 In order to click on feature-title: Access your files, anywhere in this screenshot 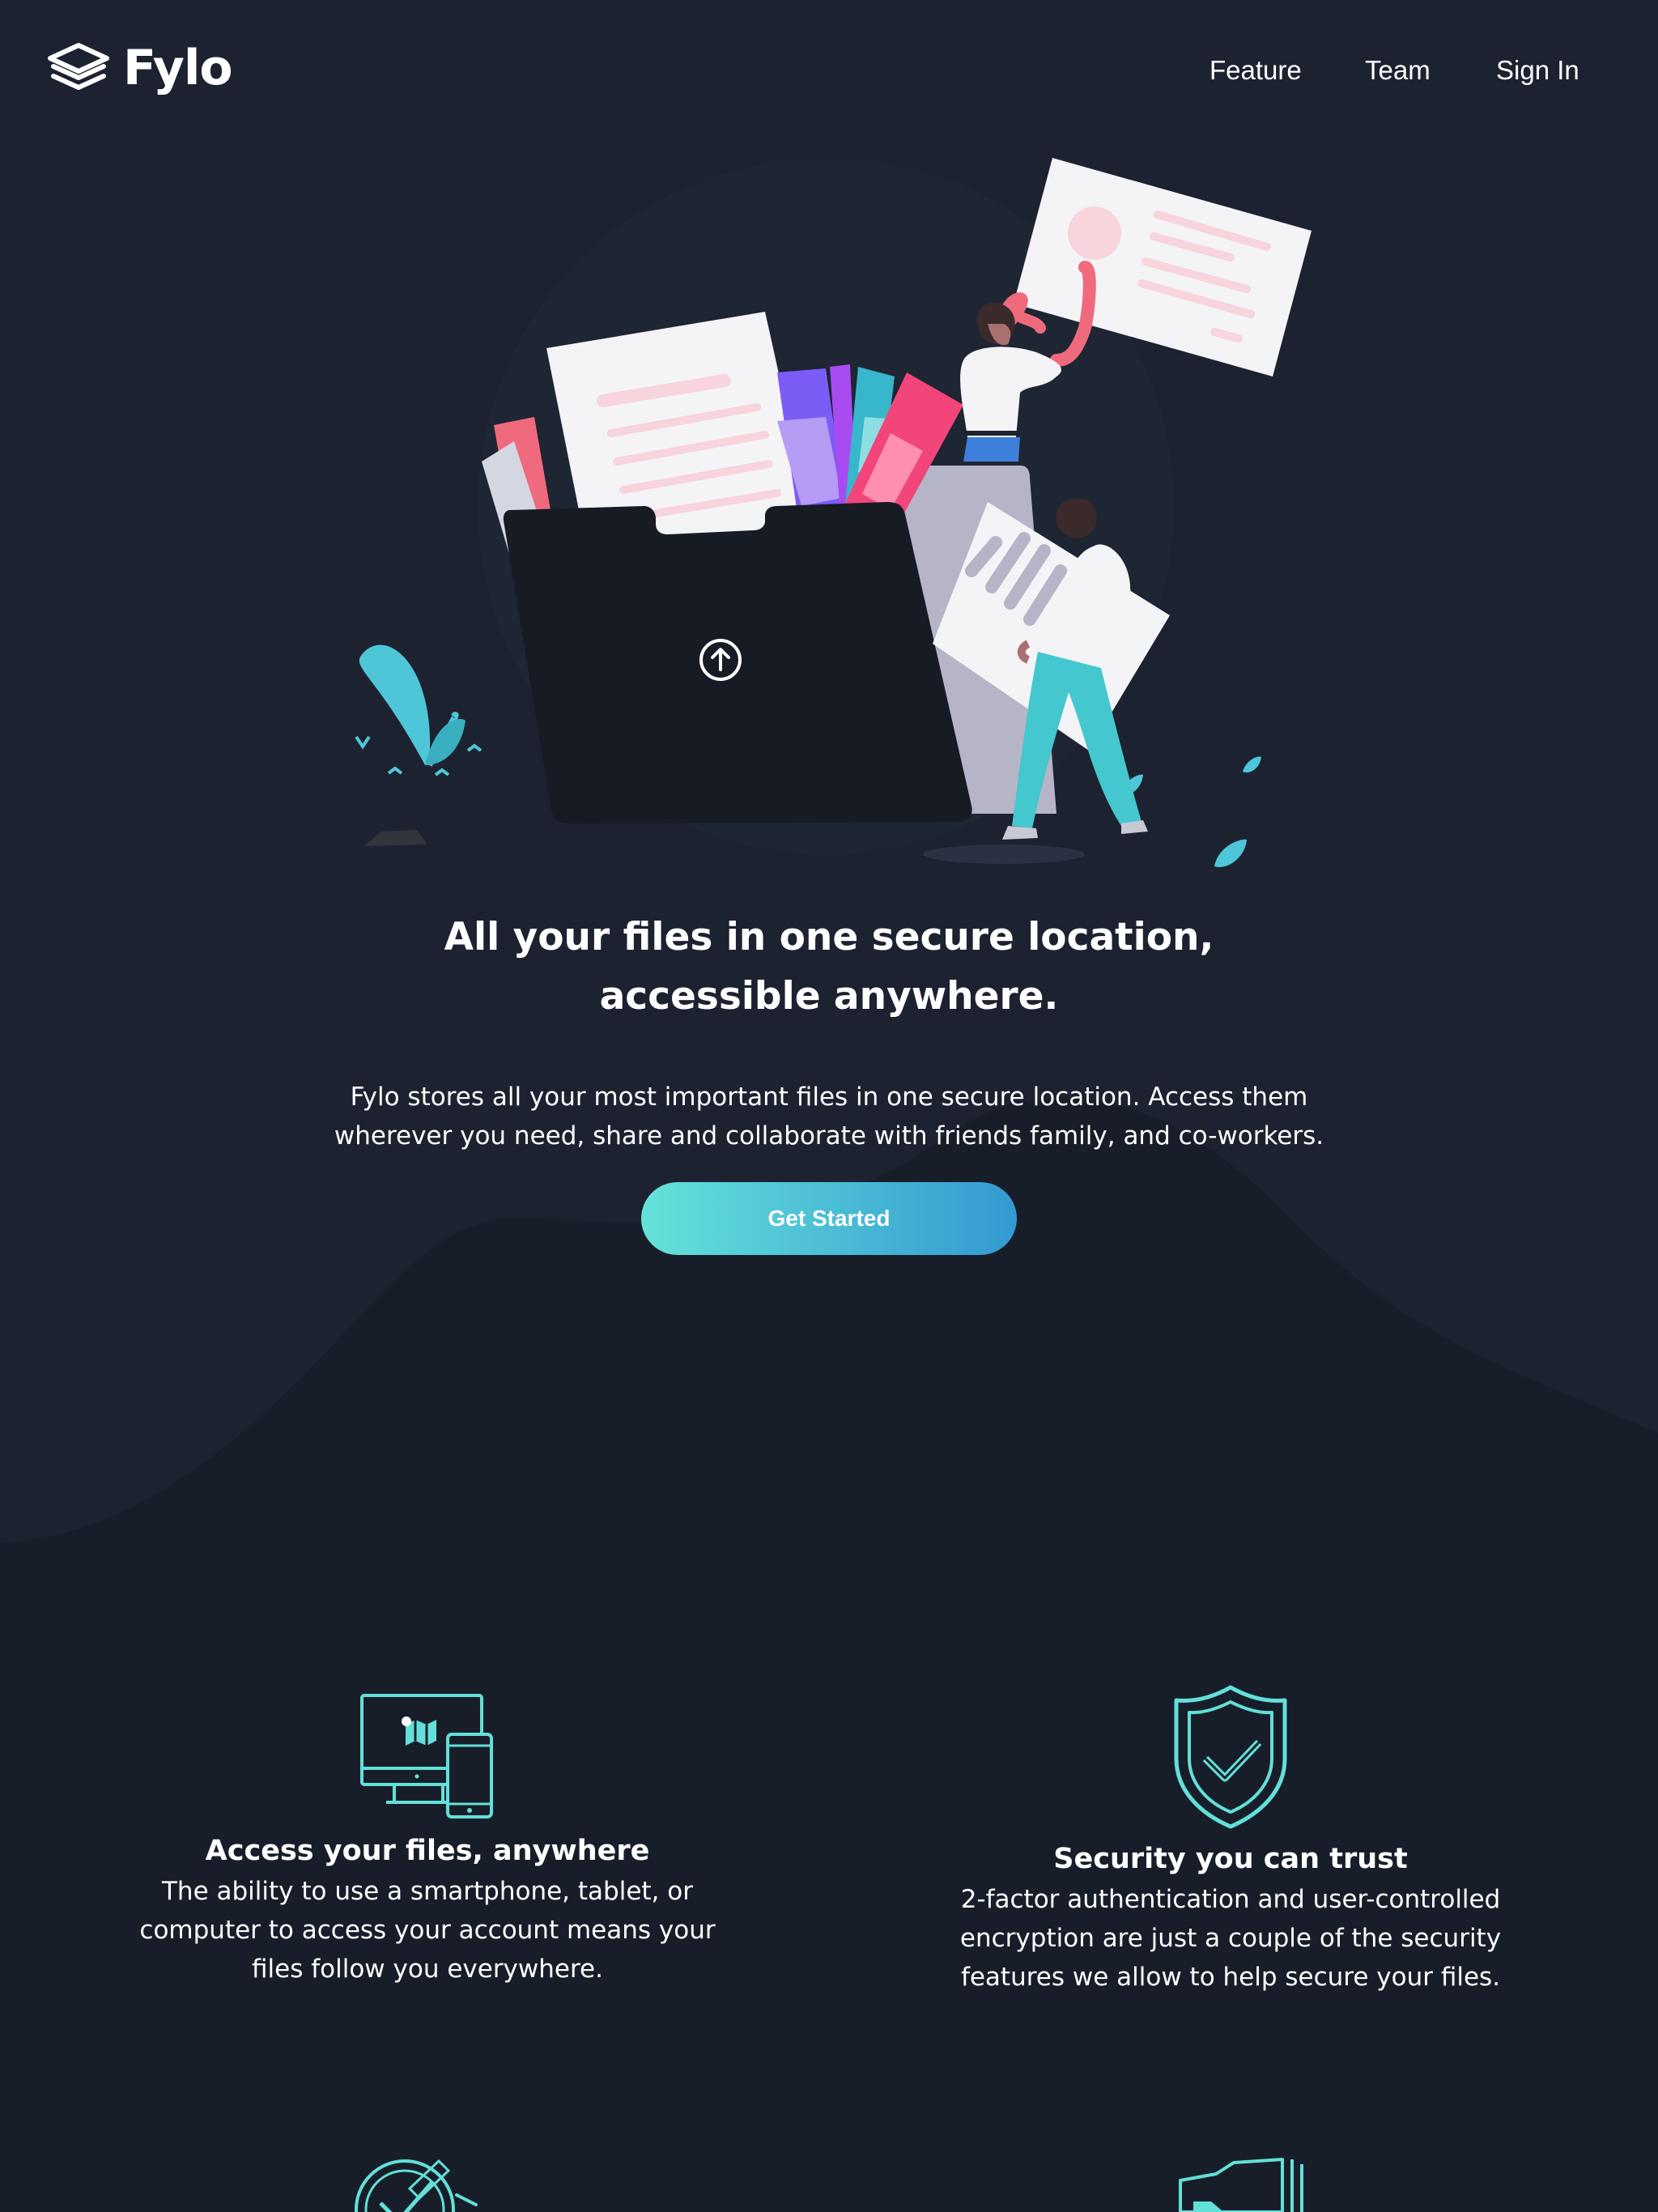, I will do `click(427, 1851)`.